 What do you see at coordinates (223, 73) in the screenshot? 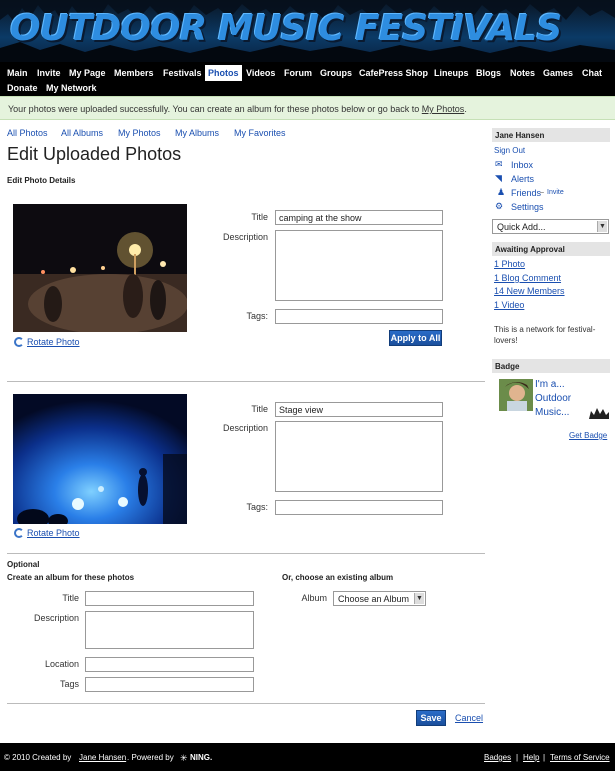
I see `nav-item-photos: Photos` at bounding box center [223, 73].